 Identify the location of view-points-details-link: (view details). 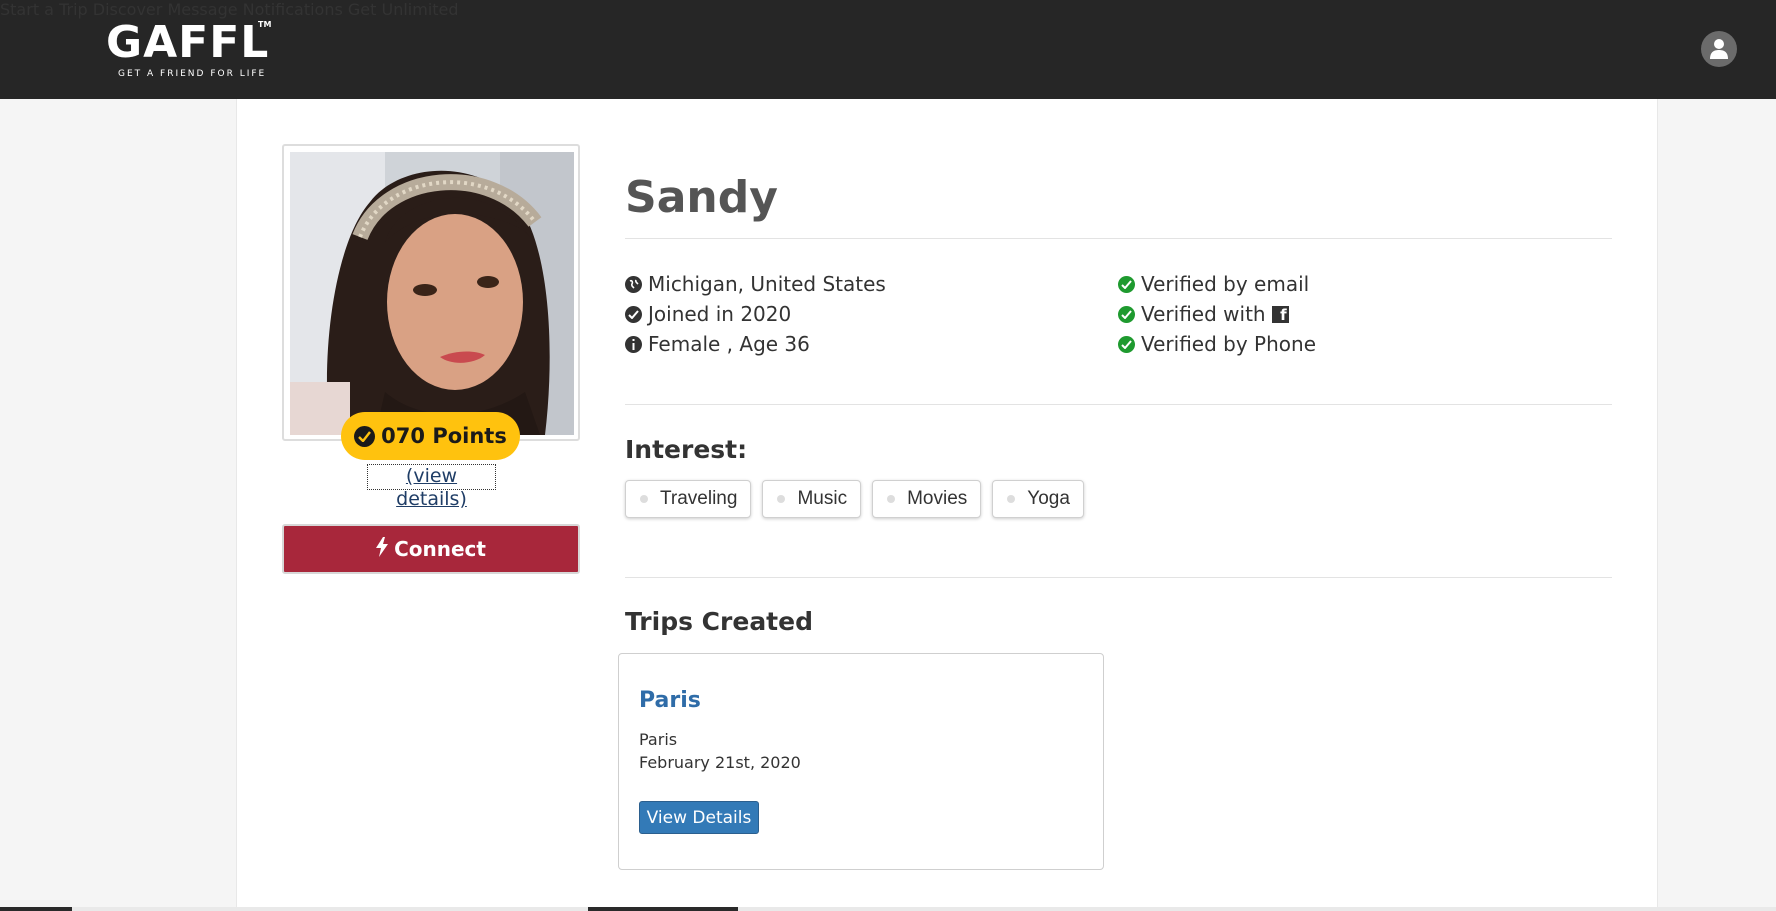
(431, 487).